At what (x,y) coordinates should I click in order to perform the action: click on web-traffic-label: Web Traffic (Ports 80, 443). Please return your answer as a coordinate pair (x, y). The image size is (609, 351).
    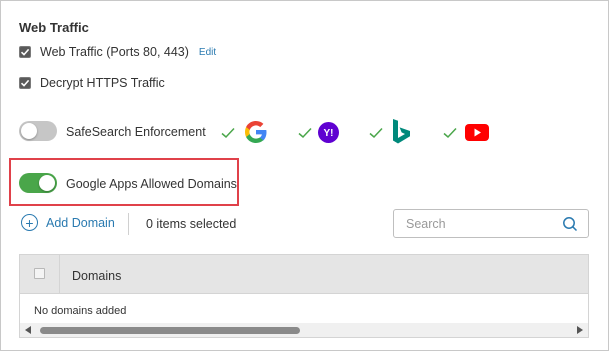
    Looking at the image, I should click on (114, 52).